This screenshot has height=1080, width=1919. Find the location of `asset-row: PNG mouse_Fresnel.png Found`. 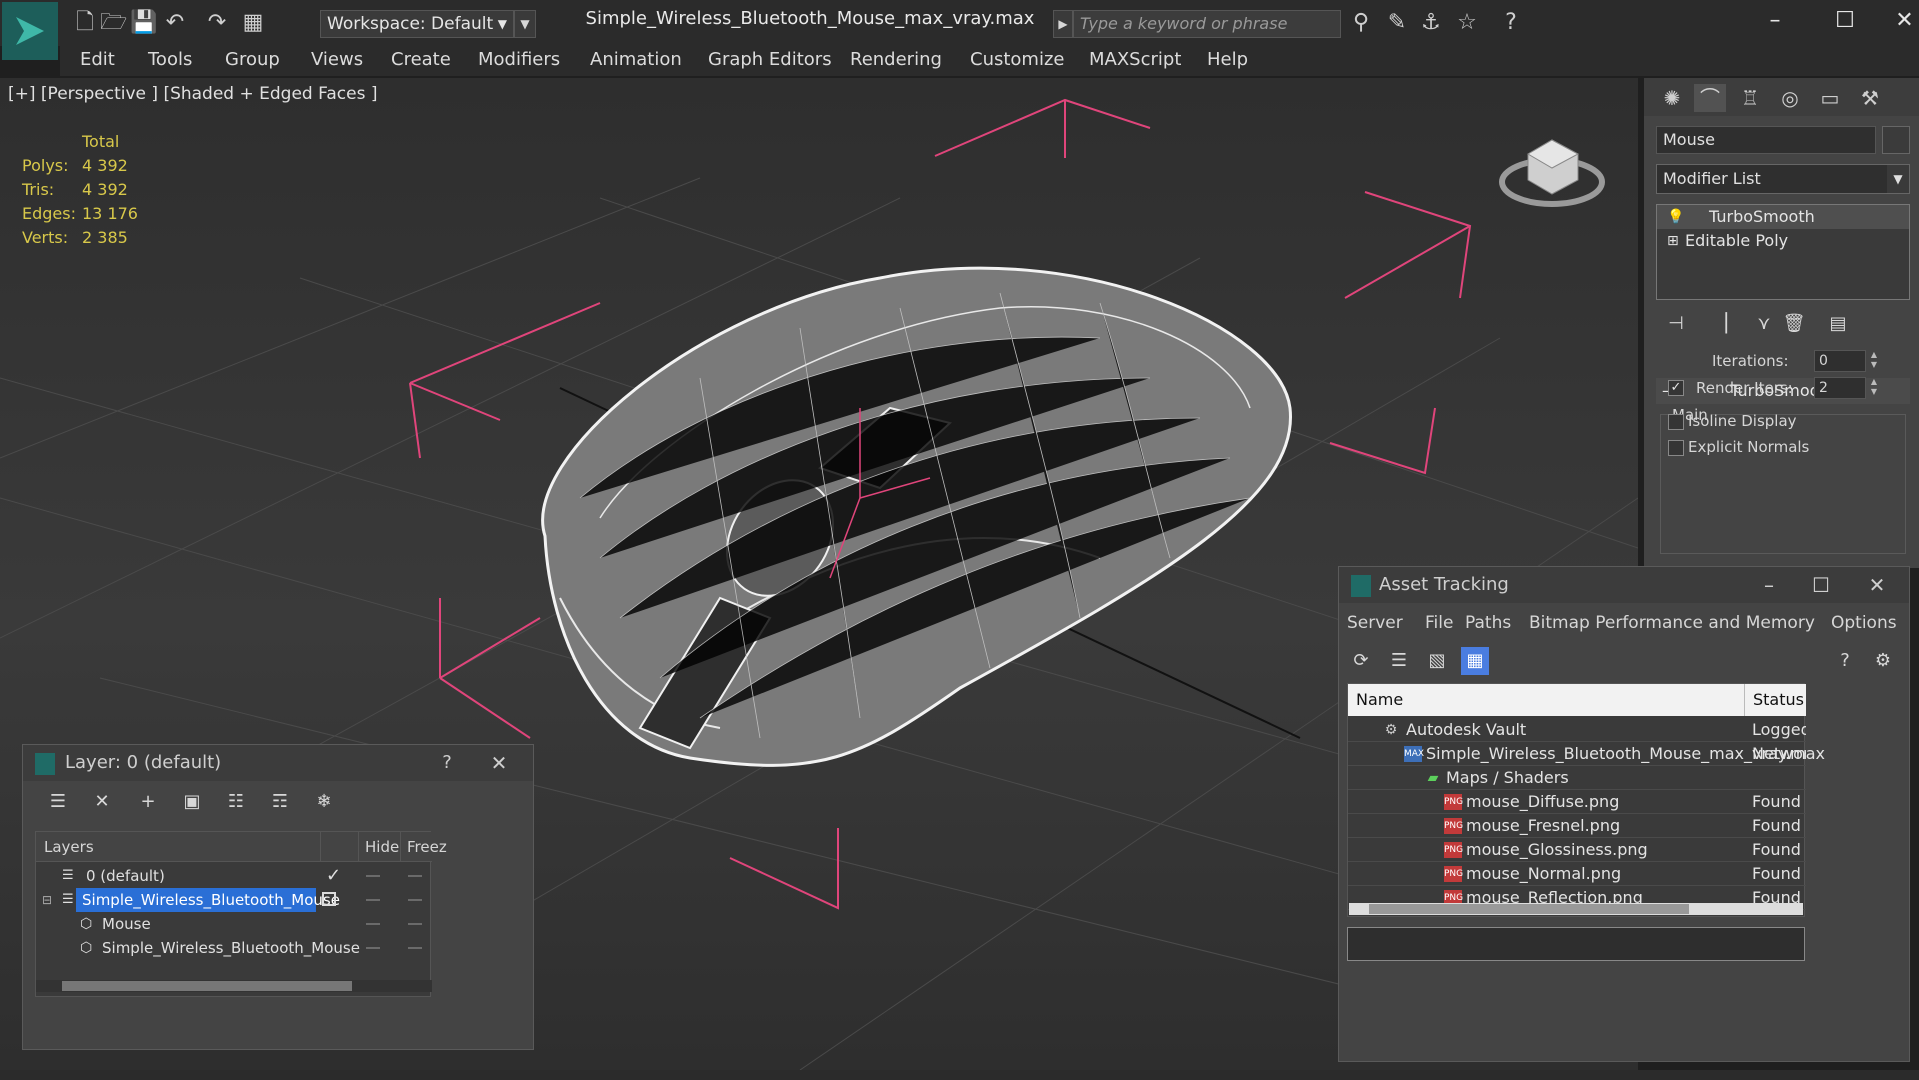

asset-row: PNG mouse_Fresnel.png Found is located at coordinates (1577, 826).